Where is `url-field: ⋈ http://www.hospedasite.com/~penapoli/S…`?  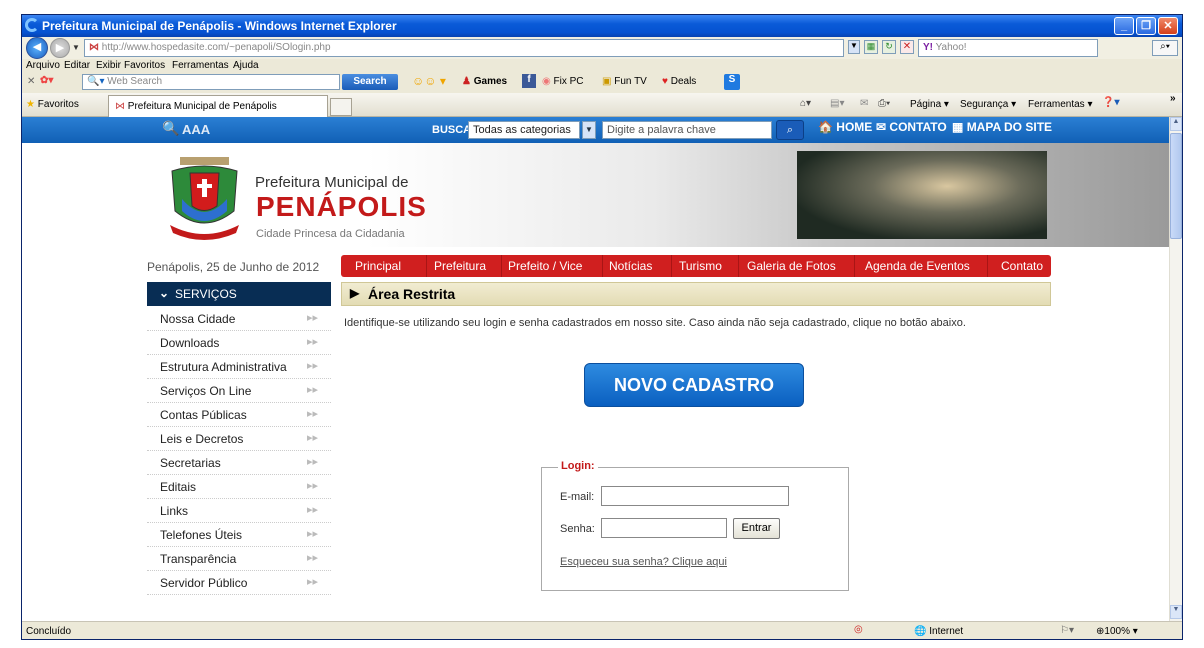 url-field: ⋈ http://www.hospedasite.com/~penapoli/S… is located at coordinates (464, 48).